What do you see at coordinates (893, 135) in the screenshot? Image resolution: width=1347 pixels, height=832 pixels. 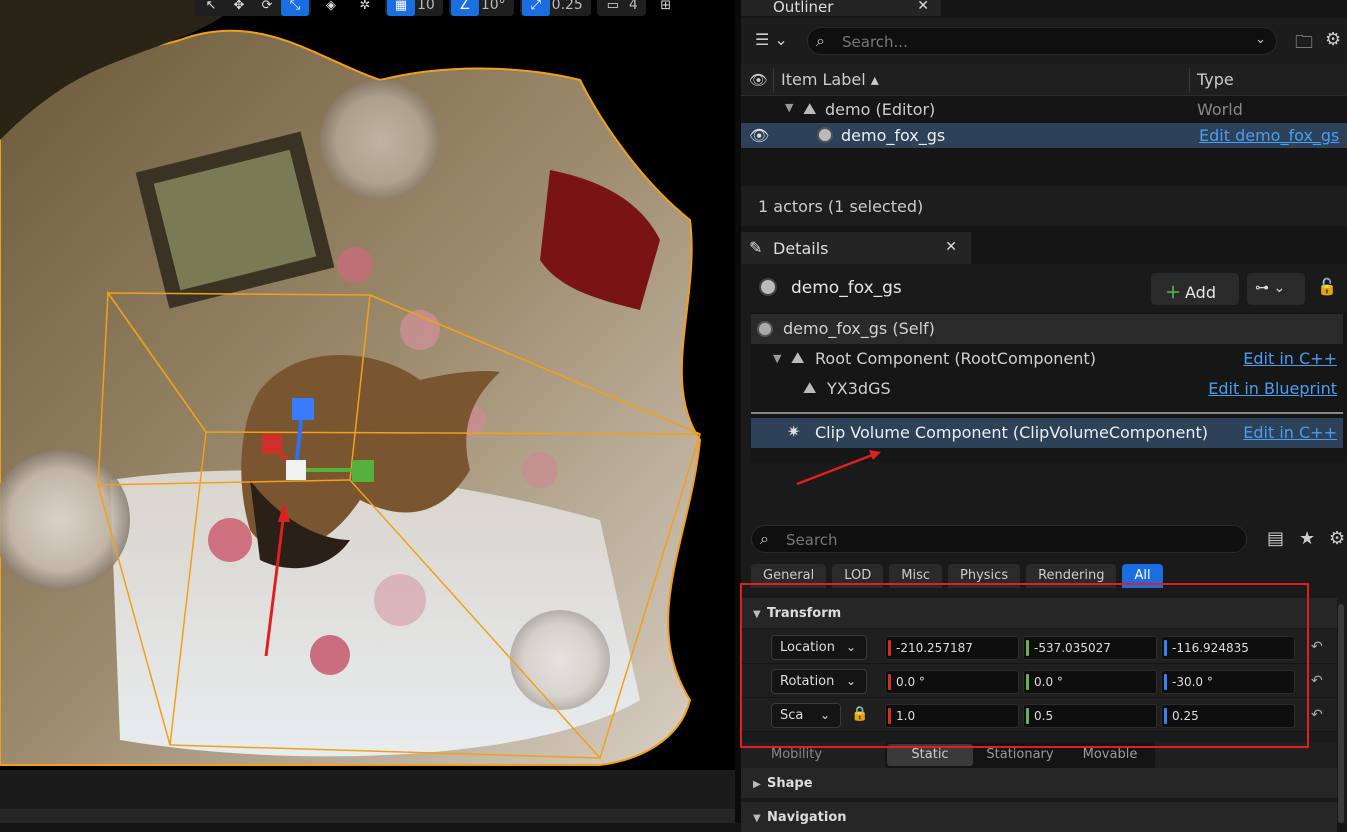 I see `outliner-row-label: demo_fox_gs` at bounding box center [893, 135].